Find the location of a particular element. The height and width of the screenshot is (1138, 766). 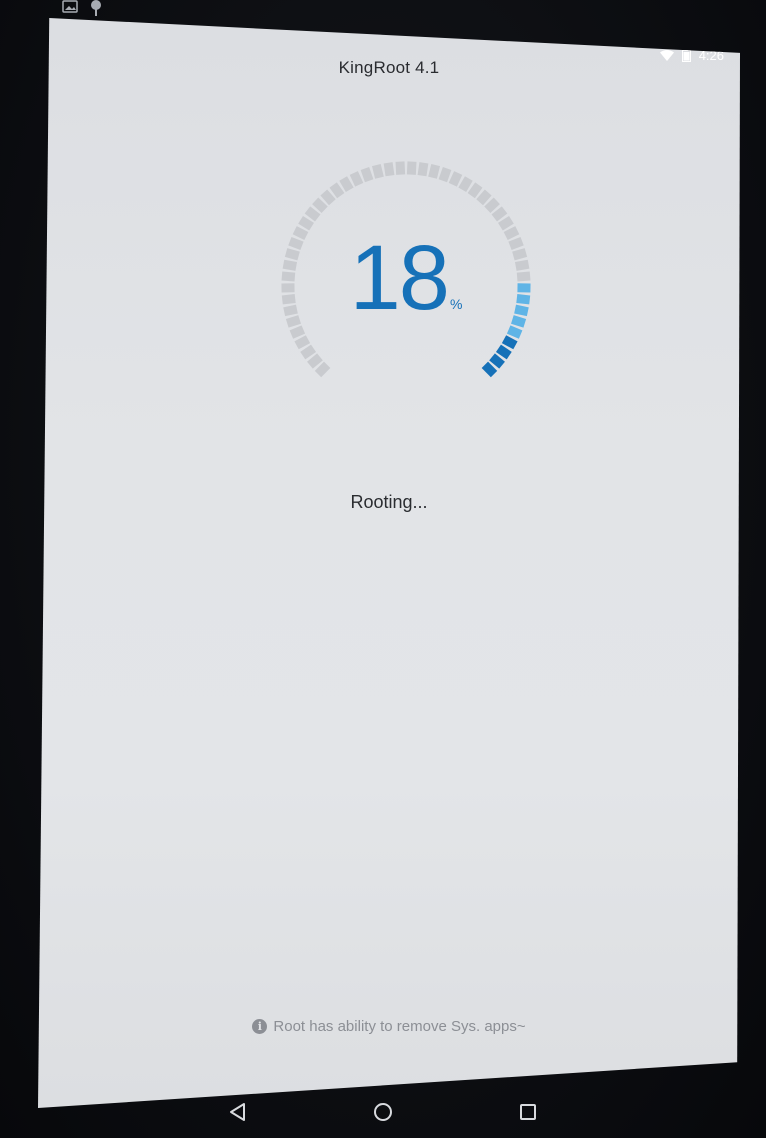

back-button is located at coordinates (238, 1112).